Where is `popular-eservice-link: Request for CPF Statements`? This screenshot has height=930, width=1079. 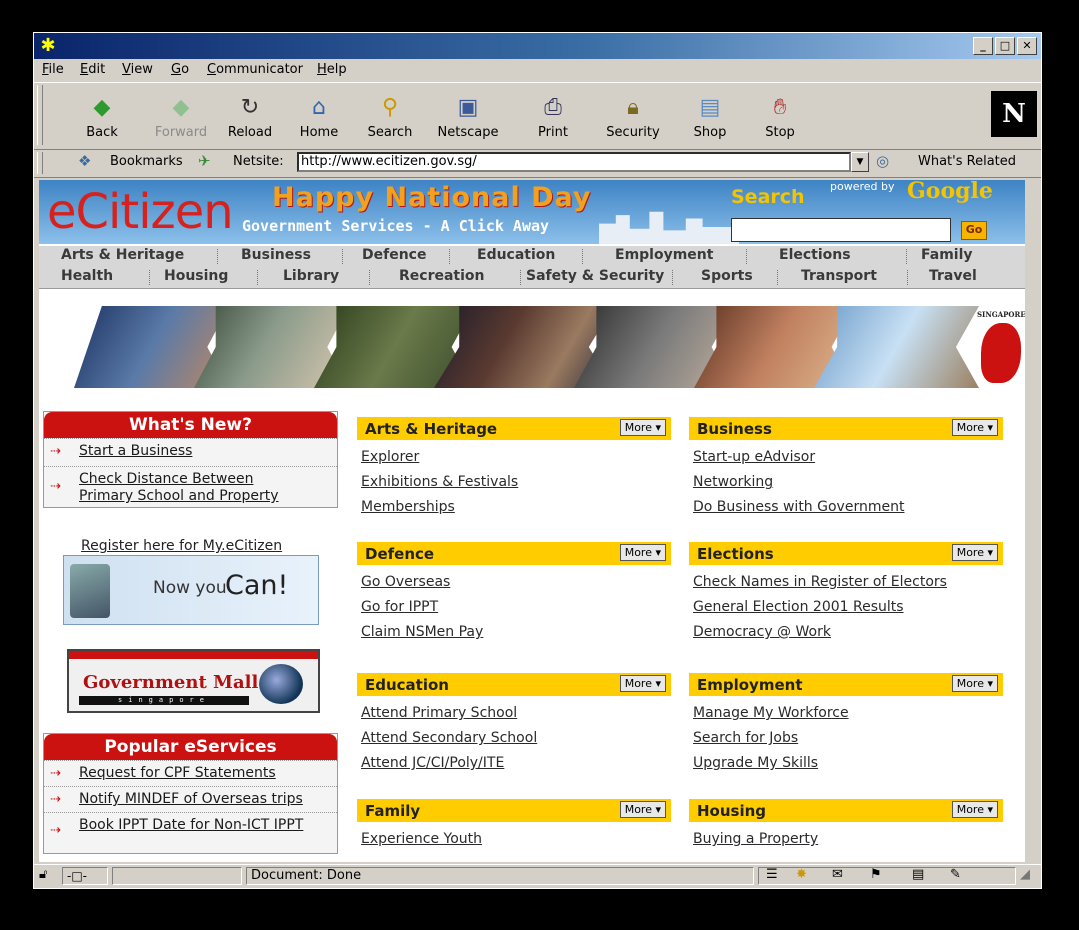 popular-eservice-link: Request for CPF Statements is located at coordinates (190, 771).